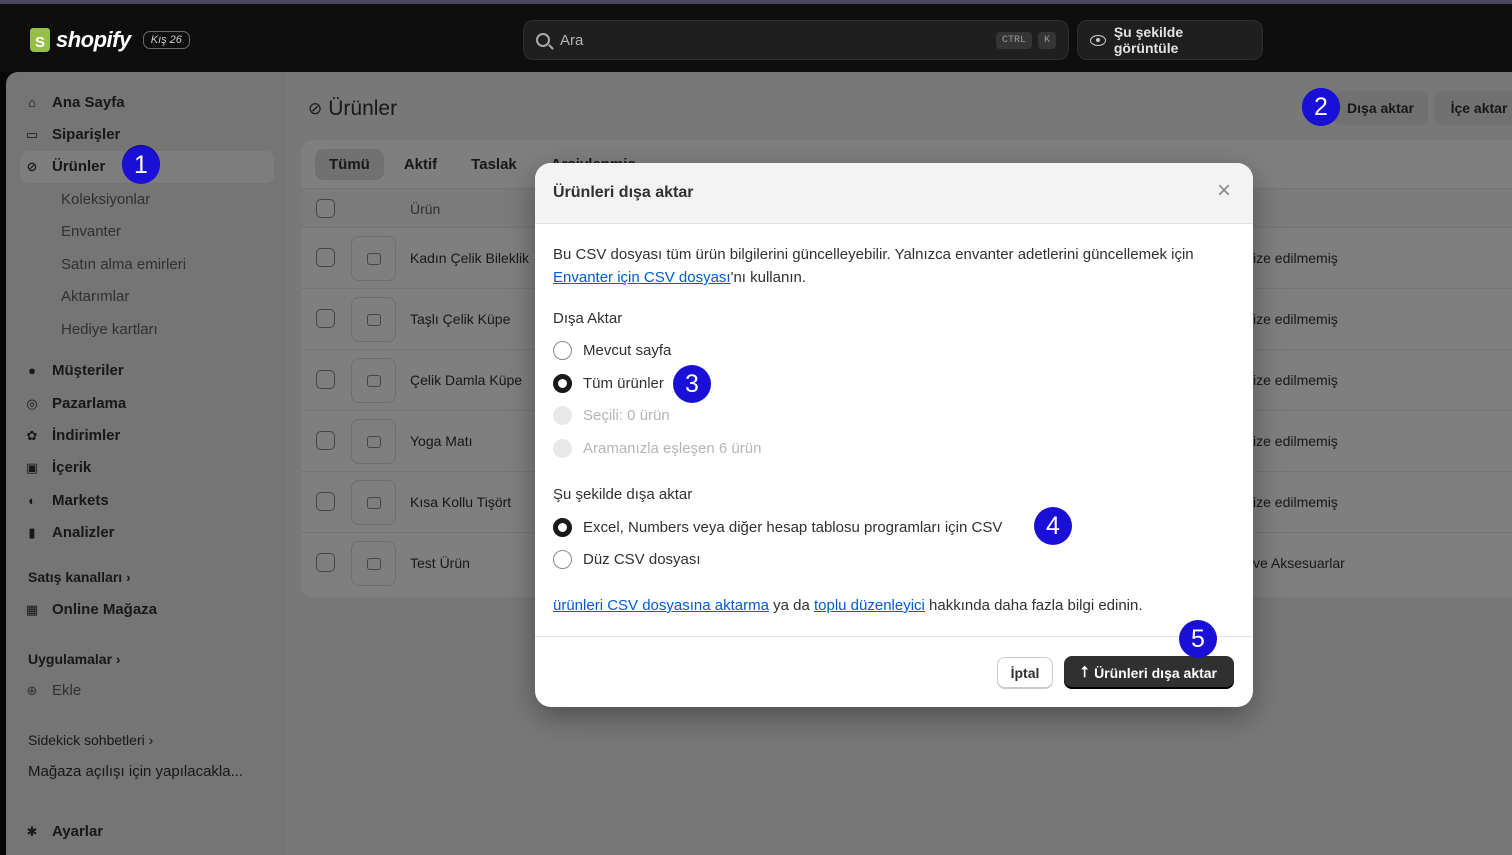 The height and width of the screenshot is (855, 1512). What do you see at coordinates (1013, 40) in the screenshot?
I see `kbd-ctrl: CTRL` at bounding box center [1013, 40].